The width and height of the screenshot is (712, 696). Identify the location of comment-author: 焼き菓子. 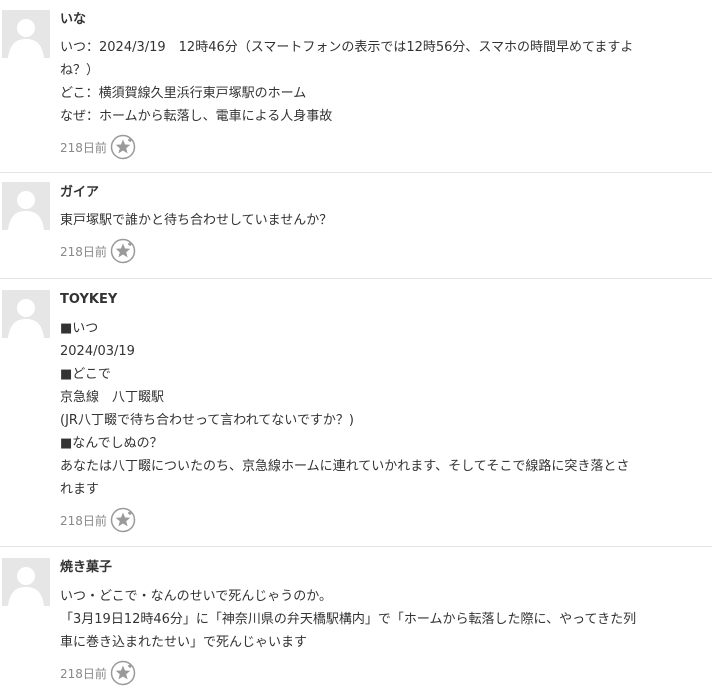
(386, 568).